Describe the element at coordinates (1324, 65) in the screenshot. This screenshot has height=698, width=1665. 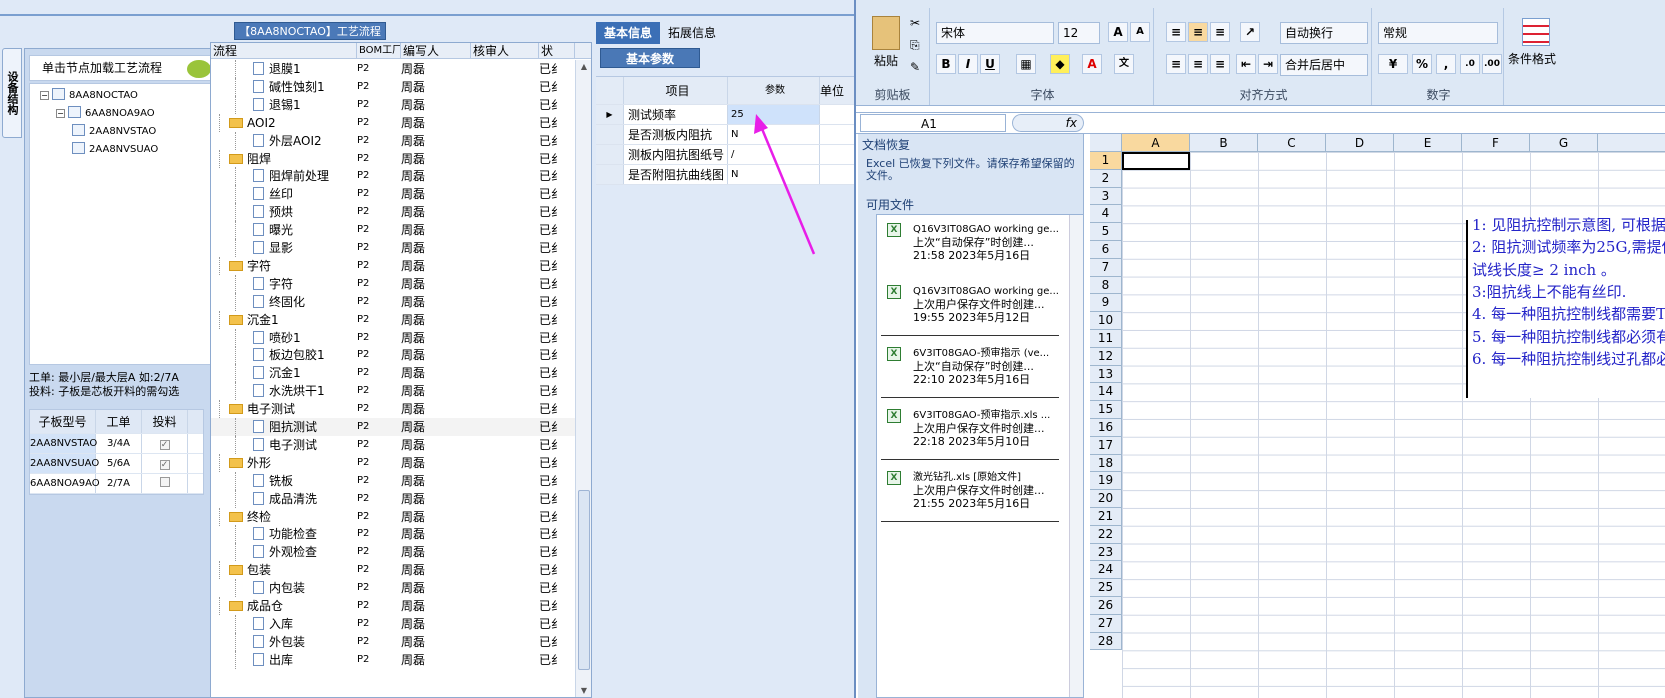
I see `merge-center-button: 合并后居中` at that location.